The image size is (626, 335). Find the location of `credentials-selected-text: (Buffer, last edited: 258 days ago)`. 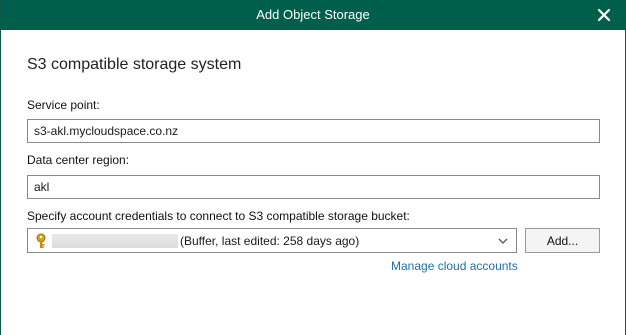

credentials-selected-text: (Buffer, last edited: 258 days ago) is located at coordinates (270, 241).